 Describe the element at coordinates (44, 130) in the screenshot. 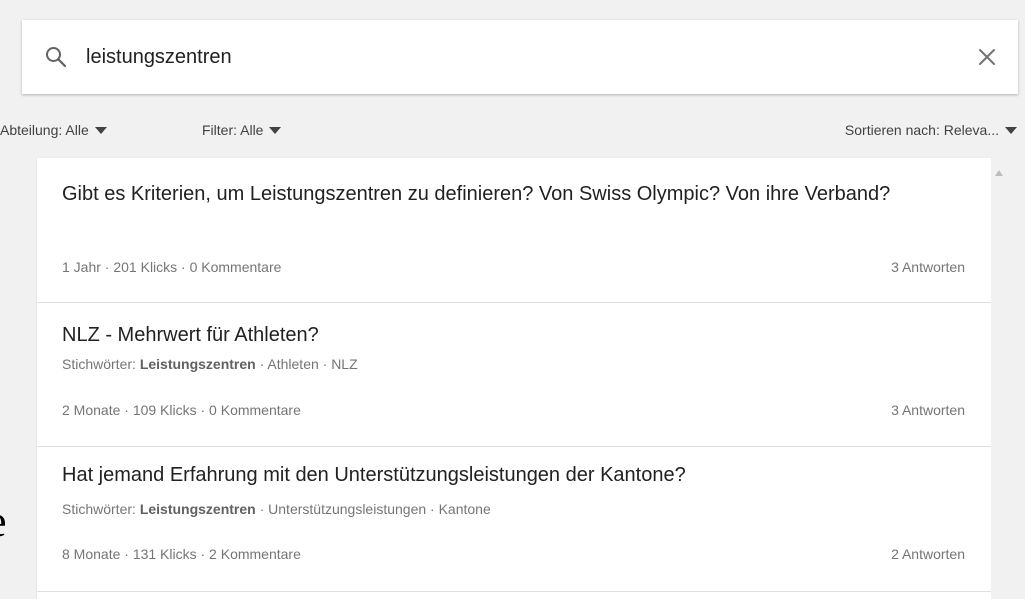

I see `department-filter-label: Abteilung: Alle` at that location.